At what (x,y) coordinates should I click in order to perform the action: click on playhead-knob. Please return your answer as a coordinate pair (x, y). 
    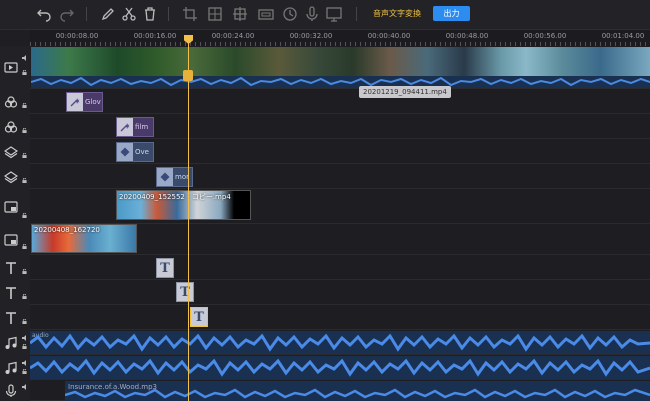
    Looking at the image, I should click on (188, 75).